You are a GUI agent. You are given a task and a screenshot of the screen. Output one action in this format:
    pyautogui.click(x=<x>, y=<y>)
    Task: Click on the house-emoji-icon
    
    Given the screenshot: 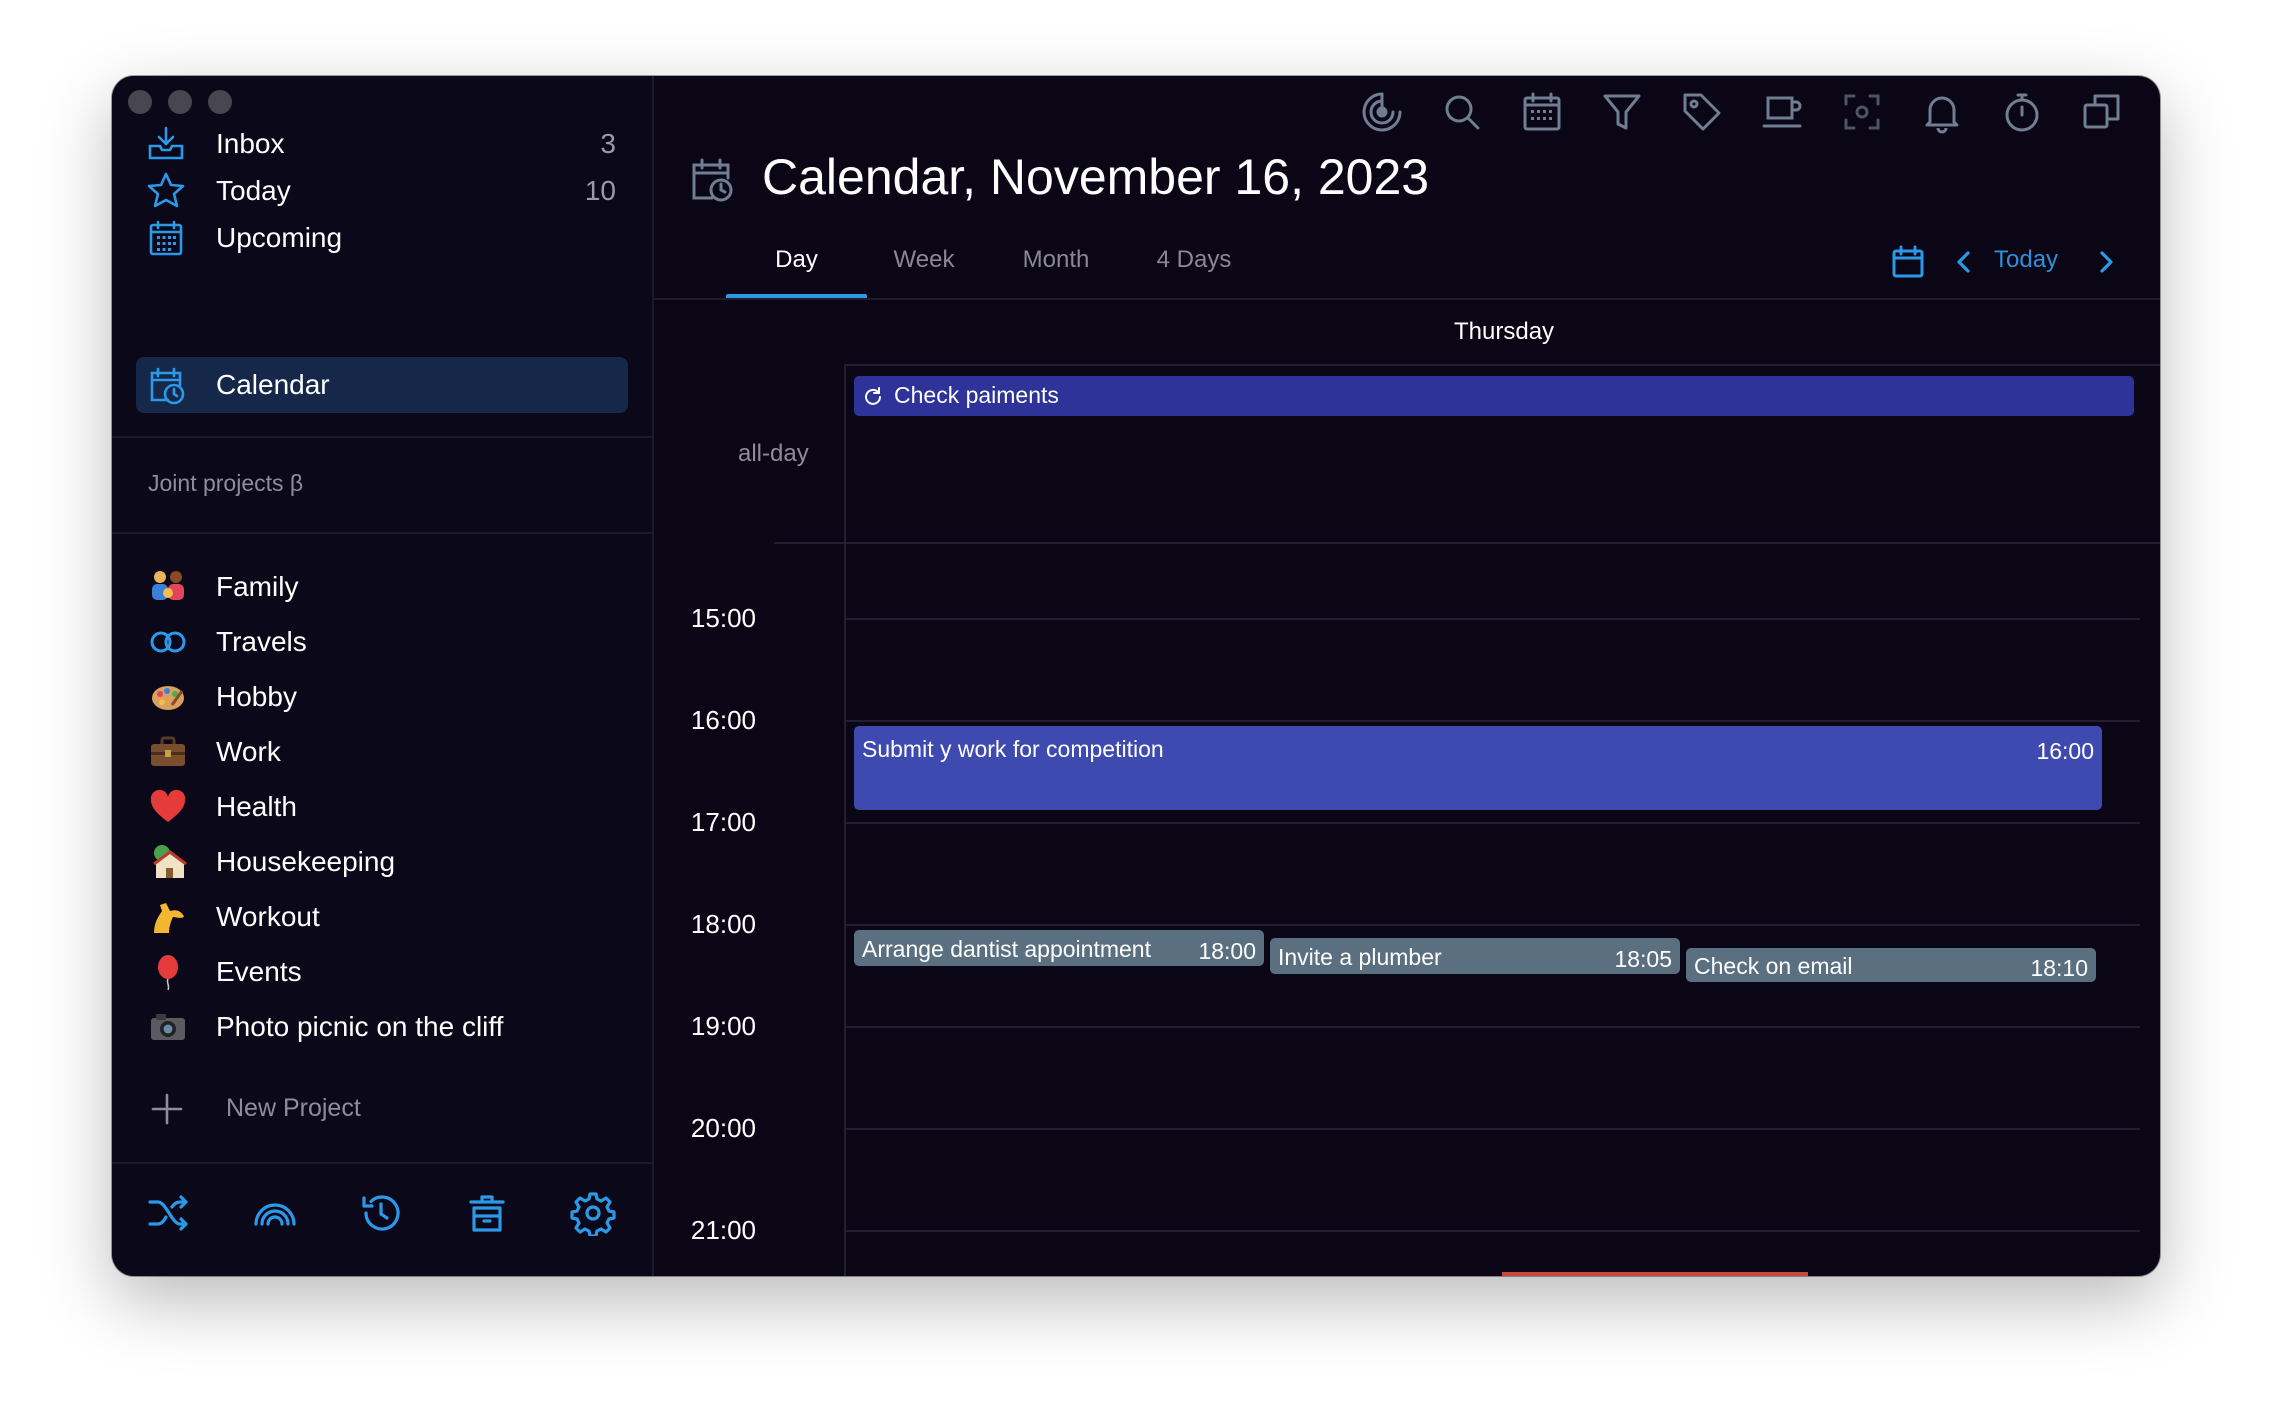 What is the action you would take?
    pyautogui.click(x=168, y=862)
    